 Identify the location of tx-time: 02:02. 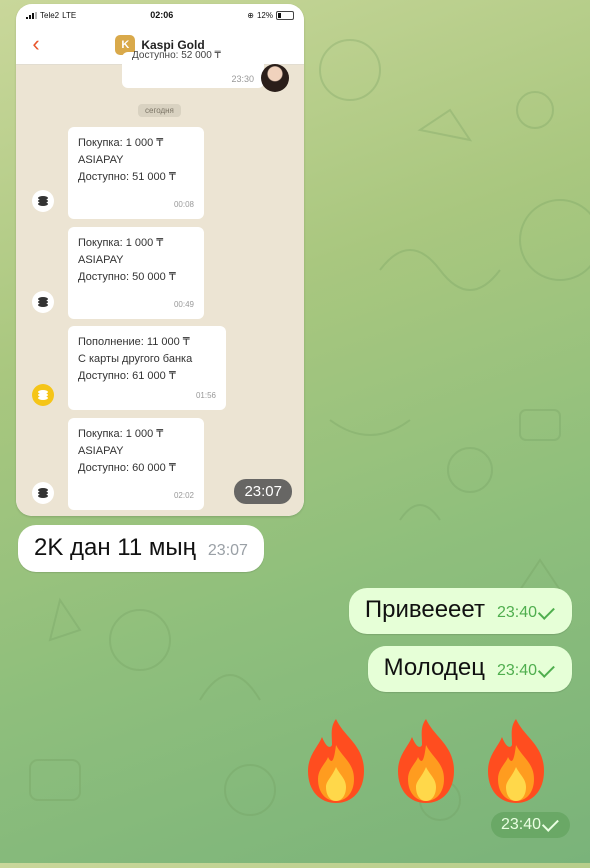
(183, 495).